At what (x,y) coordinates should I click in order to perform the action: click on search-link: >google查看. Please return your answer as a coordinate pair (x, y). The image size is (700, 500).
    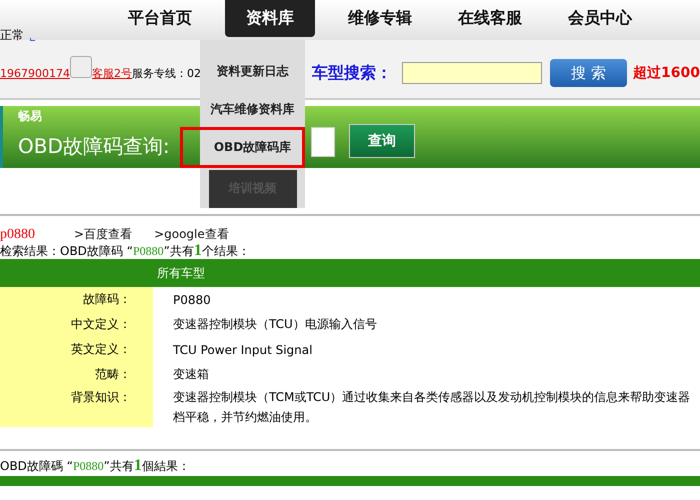
    Looking at the image, I should click on (191, 234).